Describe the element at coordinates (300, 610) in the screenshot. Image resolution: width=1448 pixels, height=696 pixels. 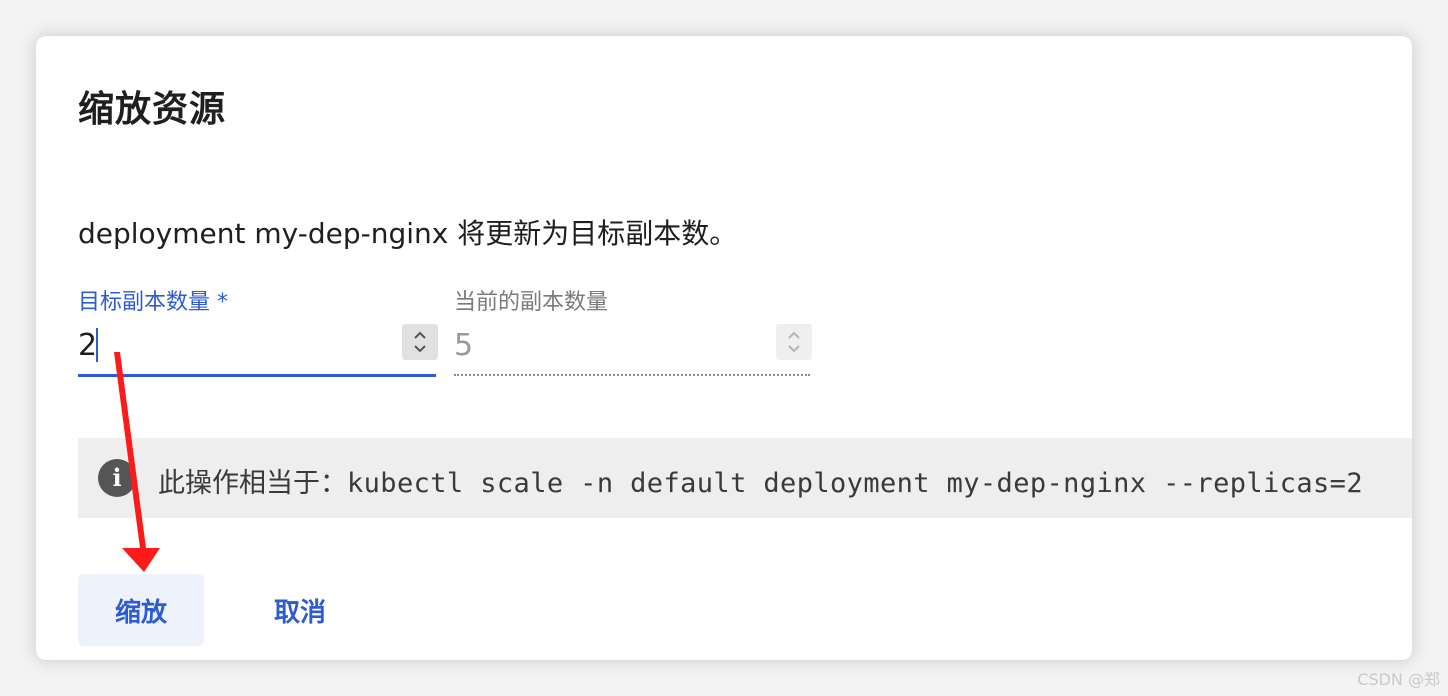
I see `cancel-button: 取消` at that location.